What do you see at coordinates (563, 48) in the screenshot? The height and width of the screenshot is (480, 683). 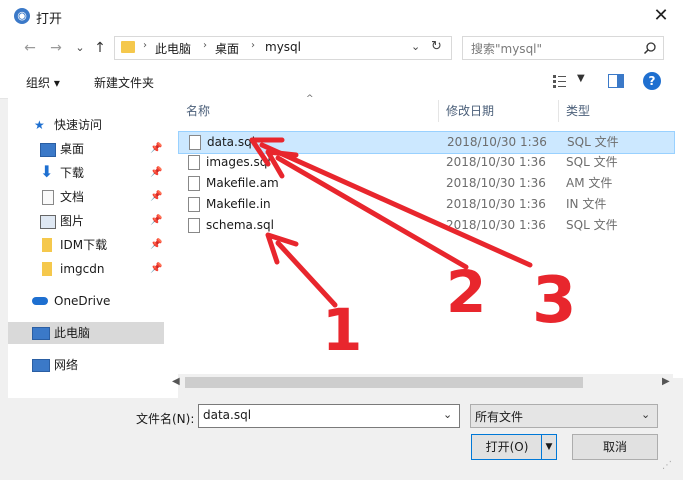 I see `search-box: 搜索"mysql"` at bounding box center [563, 48].